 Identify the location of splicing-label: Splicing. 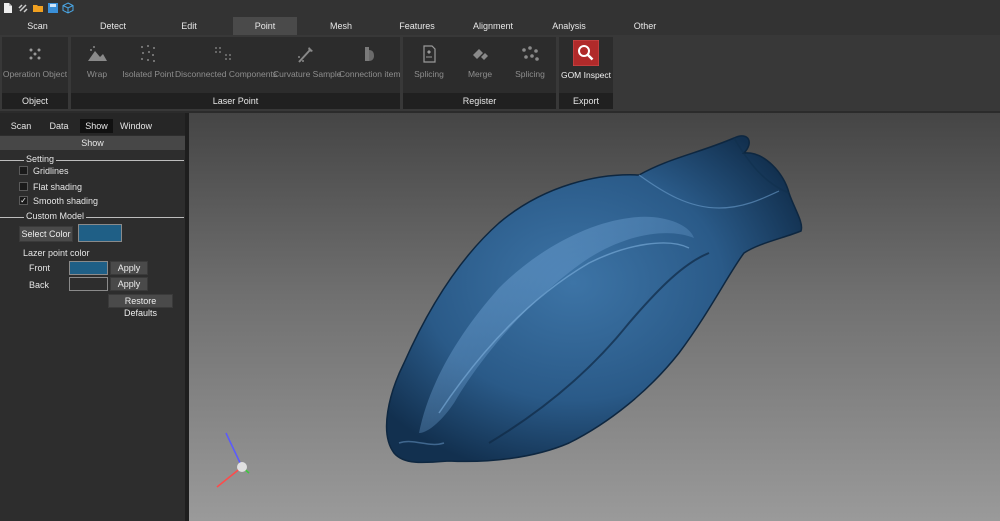
(429, 74).